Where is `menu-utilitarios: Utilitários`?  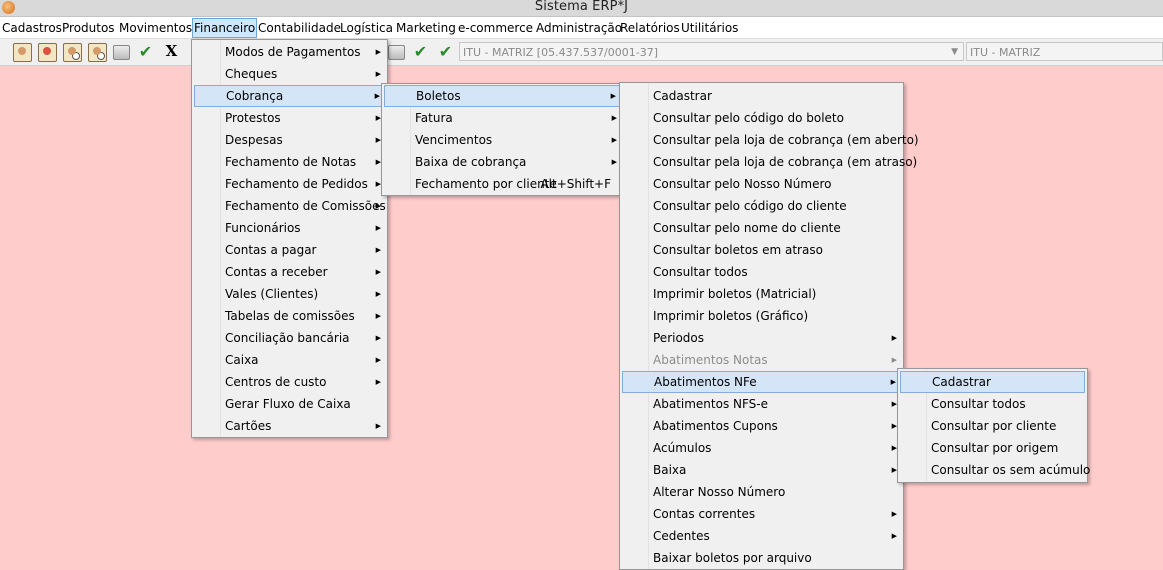
menu-utilitarios: Utilitários is located at coordinates (709, 28).